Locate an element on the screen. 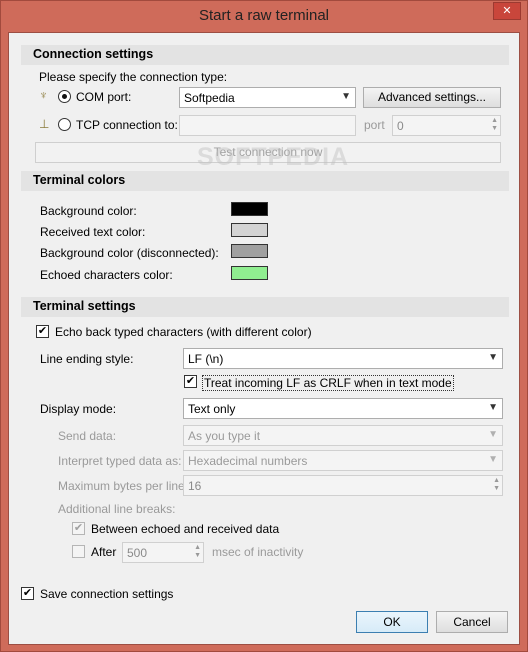 Image resolution: width=528 pixels, height=652 pixels. after-label: After is located at coordinates (104, 552).